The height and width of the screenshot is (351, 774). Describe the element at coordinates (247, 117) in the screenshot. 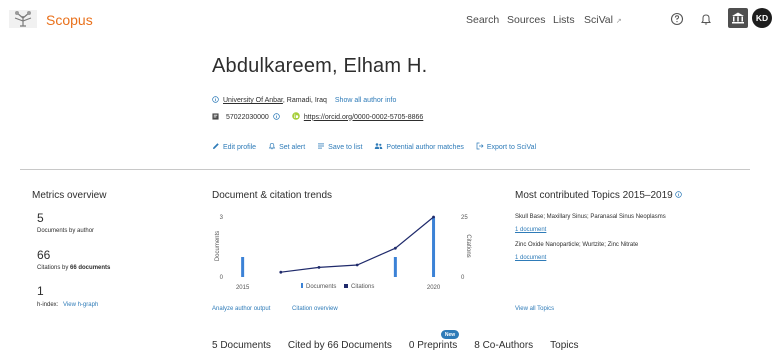

I see `author-id: 57022030000` at that location.